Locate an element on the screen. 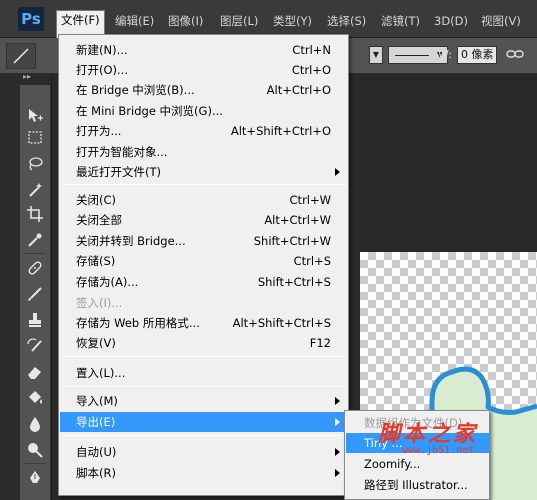 The height and width of the screenshot is (500, 537). toolbox-header: ▸▸ is located at coordinates (35, 78).